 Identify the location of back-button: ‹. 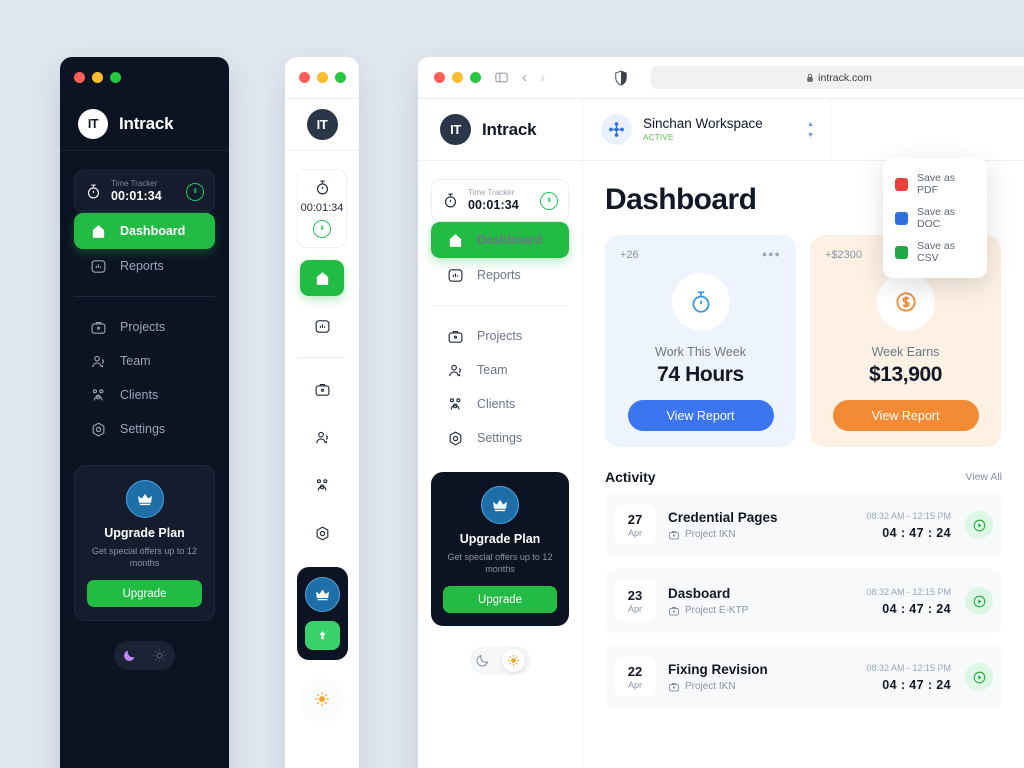
(524, 77).